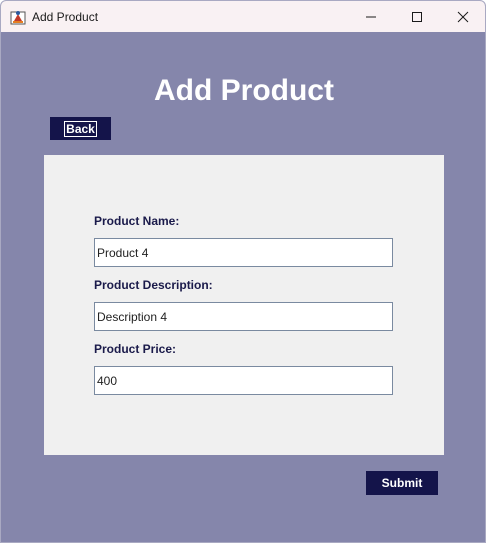 The height and width of the screenshot is (543, 486). I want to click on submit-button: Submit, so click(402, 483).